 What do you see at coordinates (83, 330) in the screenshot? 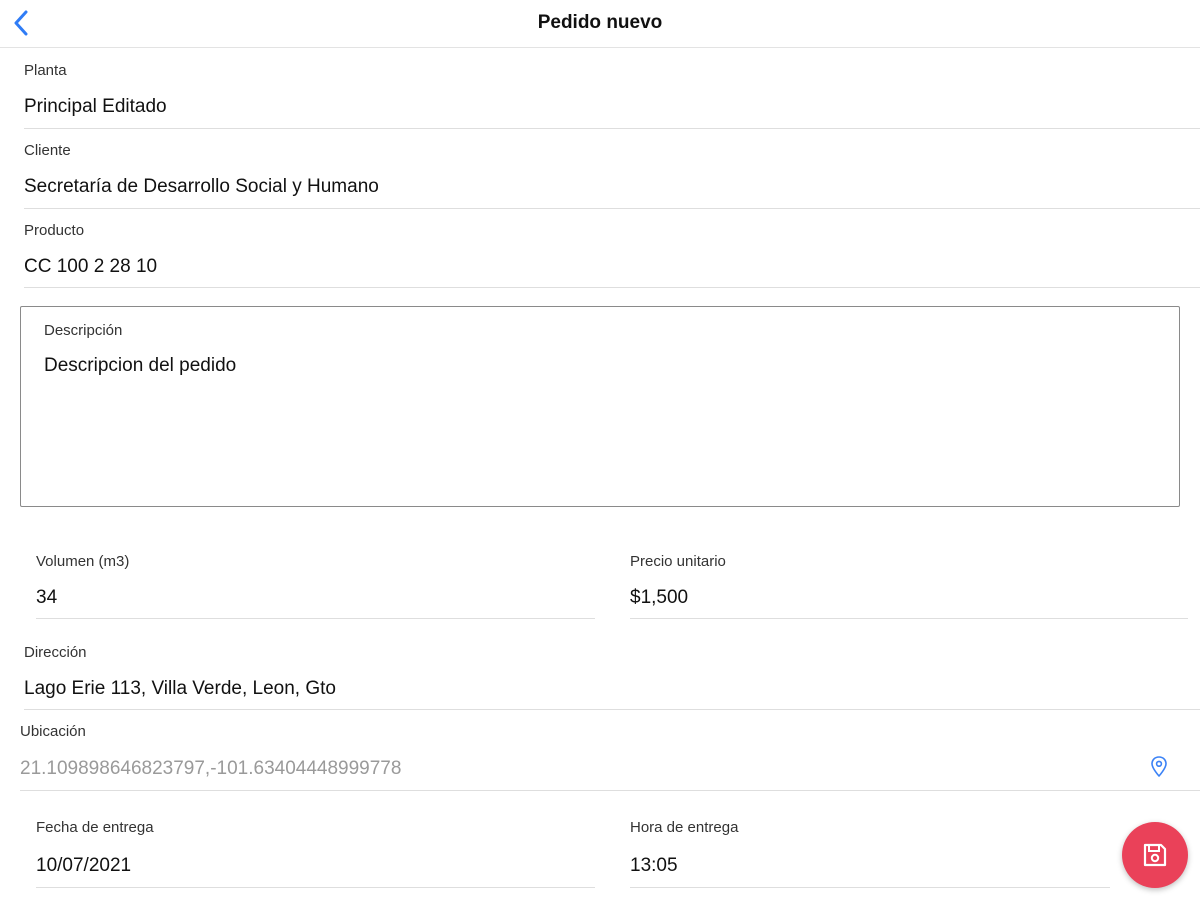
I see `descripcion-label: Descripción` at bounding box center [83, 330].